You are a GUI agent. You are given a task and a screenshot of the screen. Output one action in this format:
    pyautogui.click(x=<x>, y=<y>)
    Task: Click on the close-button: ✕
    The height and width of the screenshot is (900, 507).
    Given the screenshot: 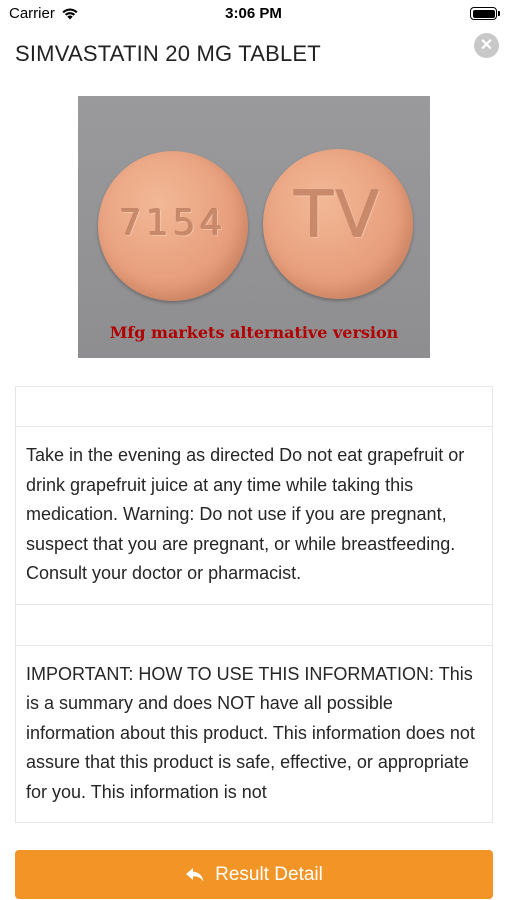 What is the action you would take?
    pyautogui.click(x=486, y=45)
    